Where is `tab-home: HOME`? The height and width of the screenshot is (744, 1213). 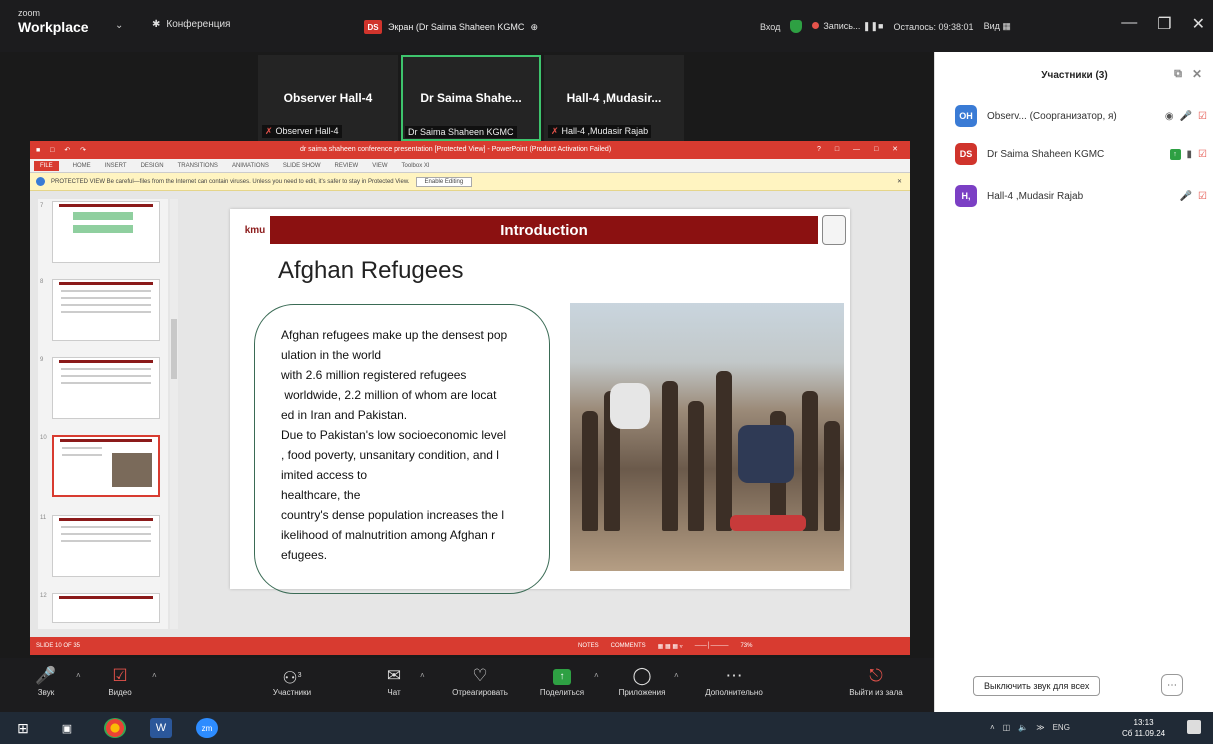 tab-home: HOME is located at coordinates (82, 166).